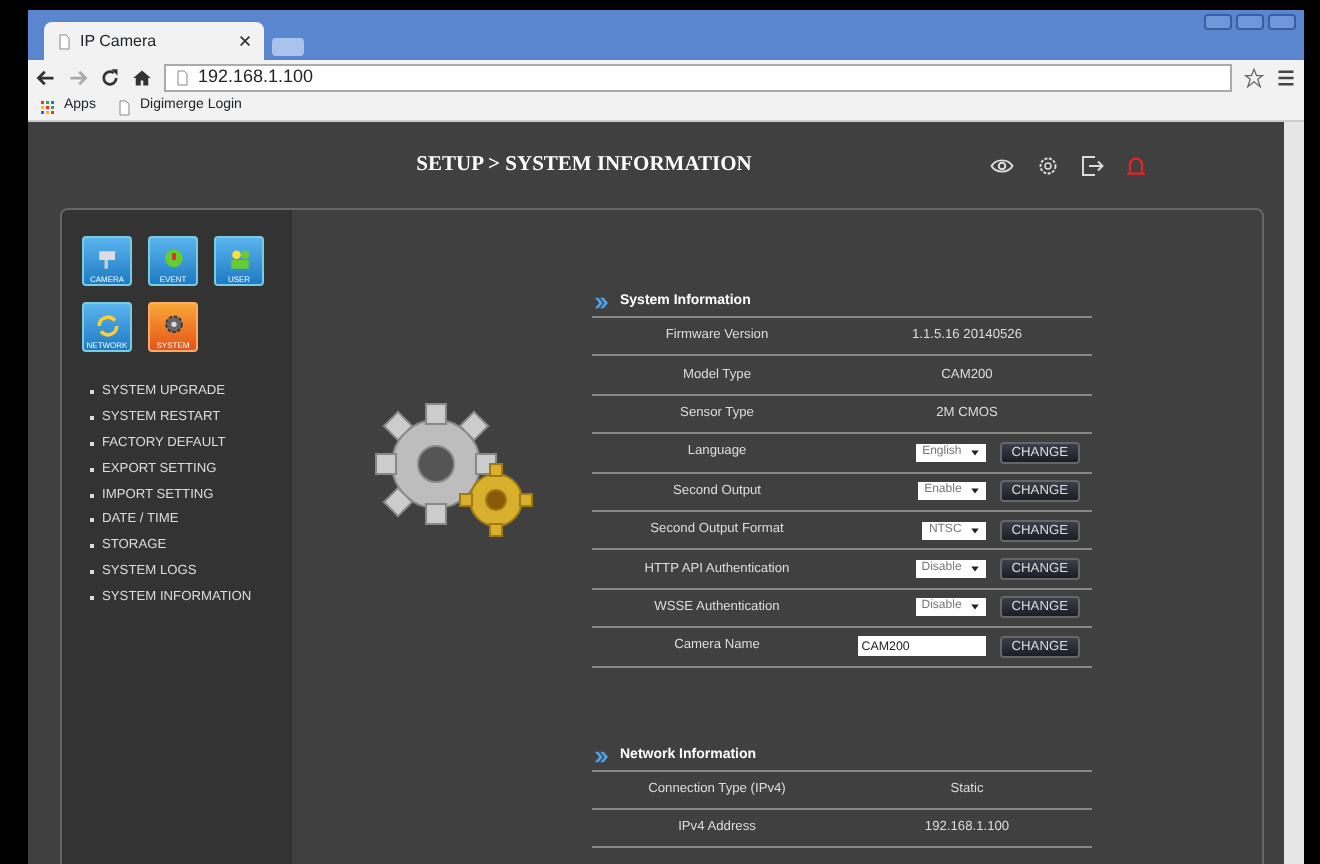  Describe the element at coordinates (1294, 493) in the screenshot. I see `scrollbar` at that location.